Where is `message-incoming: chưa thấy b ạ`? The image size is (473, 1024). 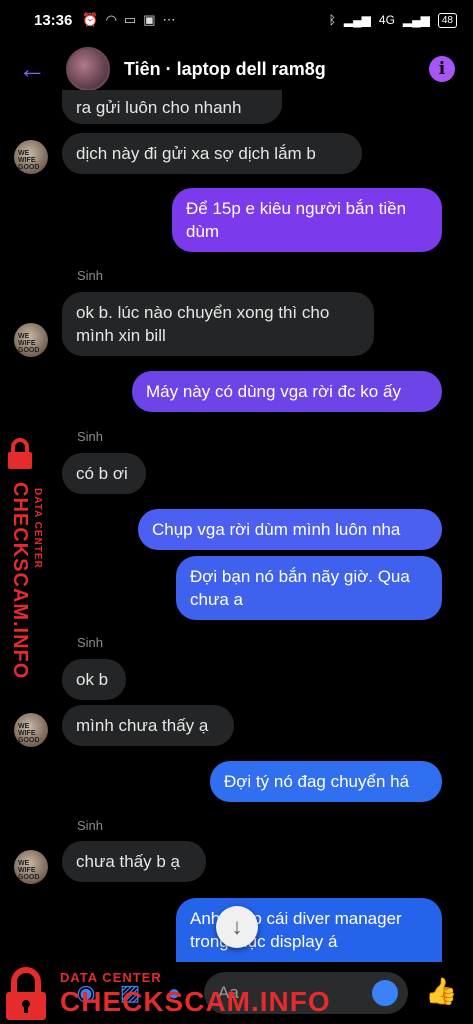
message-incoming: chưa thấy b ạ is located at coordinates (134, 861).